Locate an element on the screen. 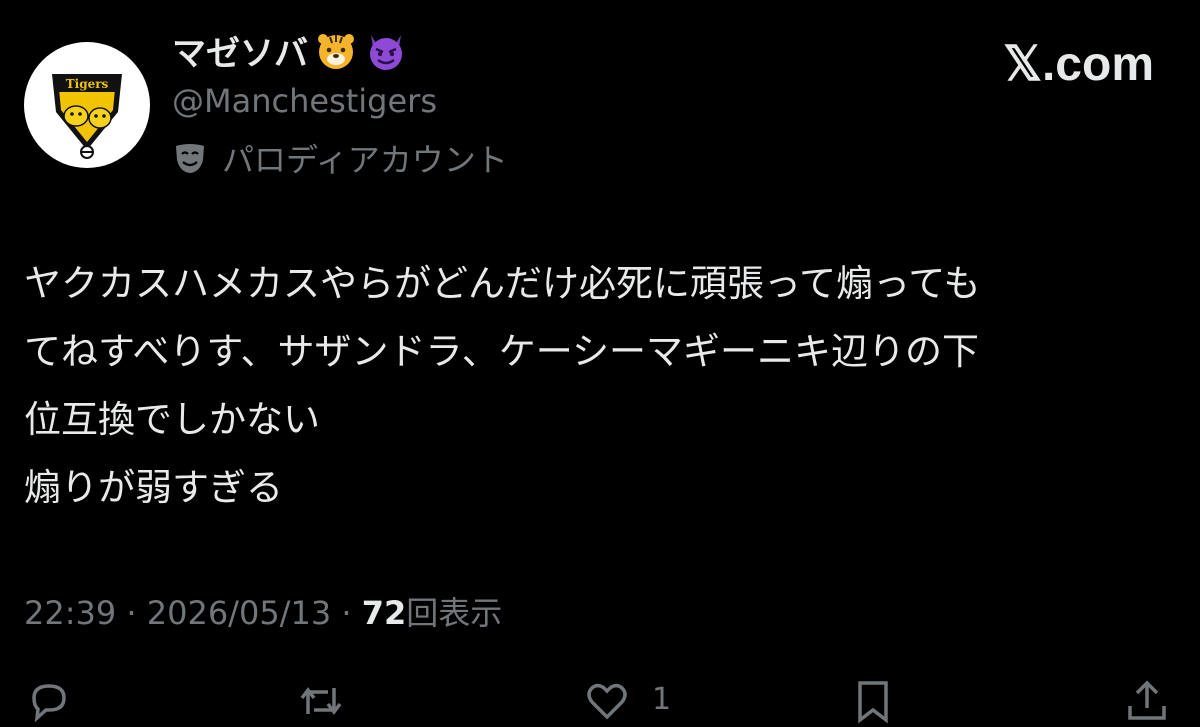 The width and height of the screenshot is (1200, 727). parody-label: パロディアカウント is located at coordinates (365, 160).